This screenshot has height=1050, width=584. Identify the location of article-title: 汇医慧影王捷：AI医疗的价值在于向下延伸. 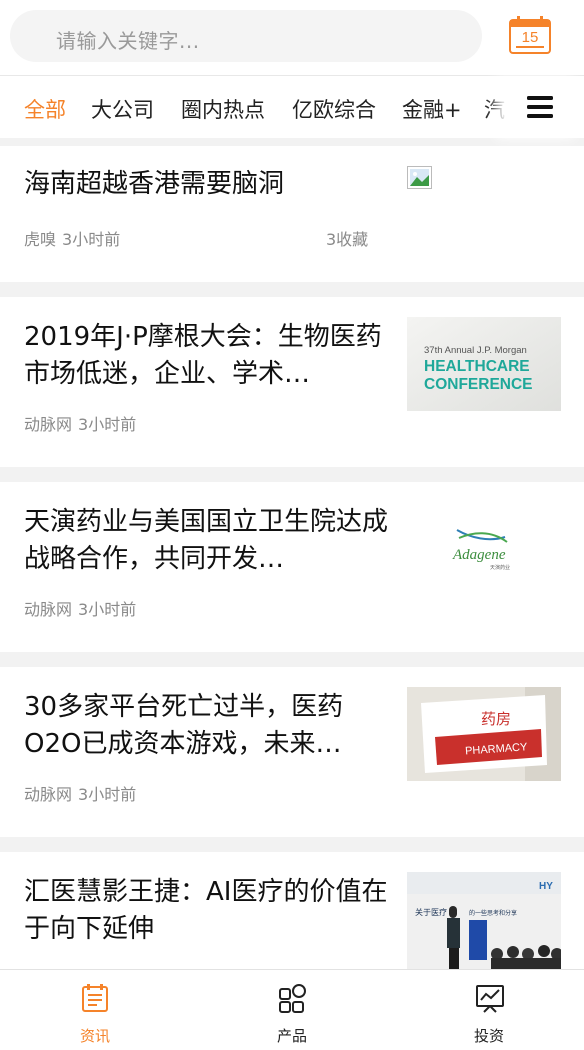
(206, 910).